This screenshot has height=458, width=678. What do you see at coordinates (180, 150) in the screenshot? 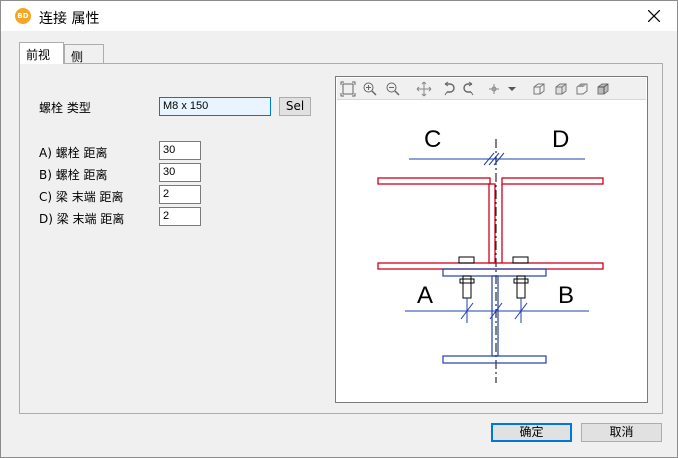
I see `field-a-input: 30` at bounding box center [180, 150].